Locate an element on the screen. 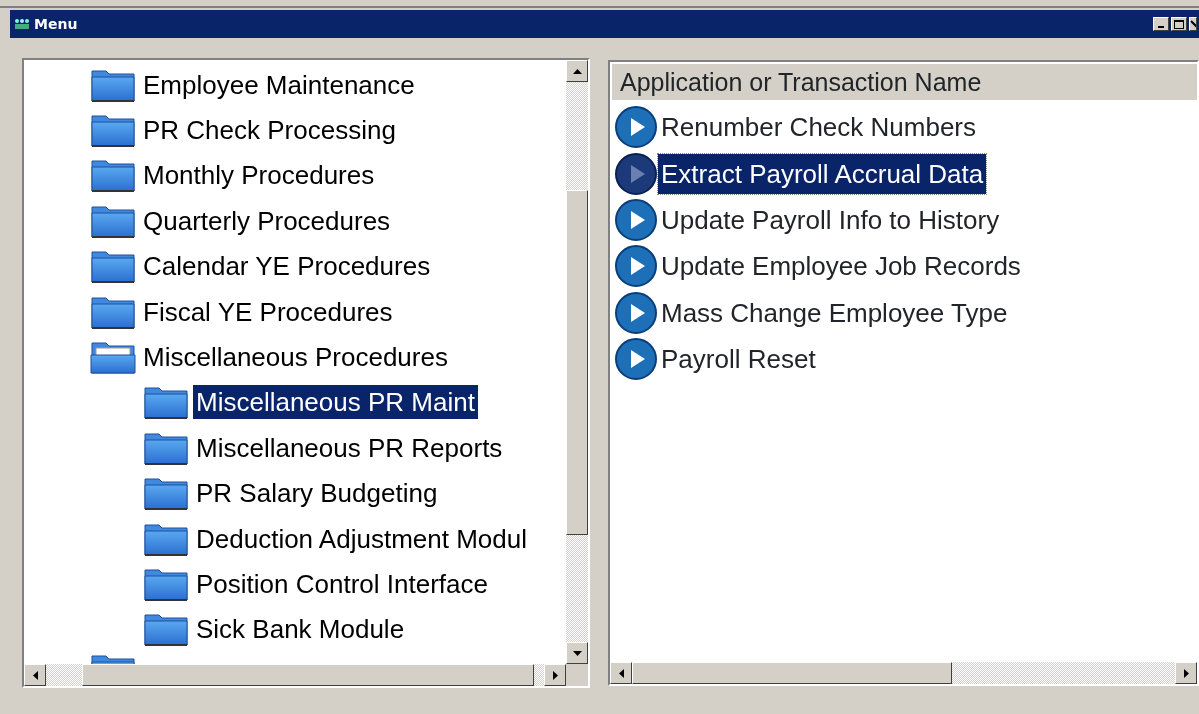 The width and height of the screenshot is (1199, 714). tree-item: Sick Bank Module is located at coordinates (300, 629).